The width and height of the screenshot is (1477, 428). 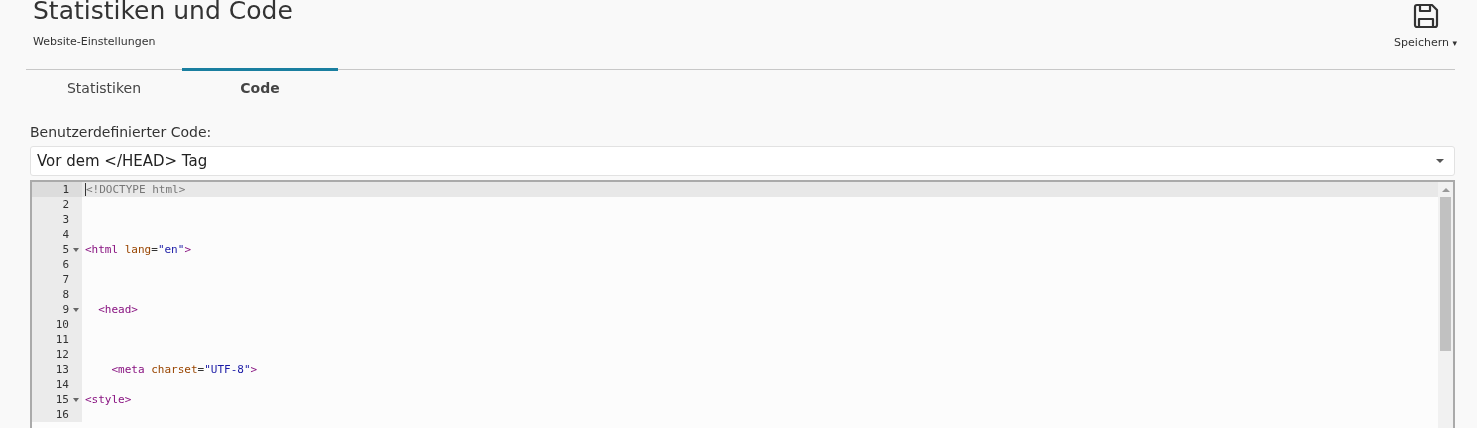 I want to click on line-number: 6, so click(x=65, y=264).